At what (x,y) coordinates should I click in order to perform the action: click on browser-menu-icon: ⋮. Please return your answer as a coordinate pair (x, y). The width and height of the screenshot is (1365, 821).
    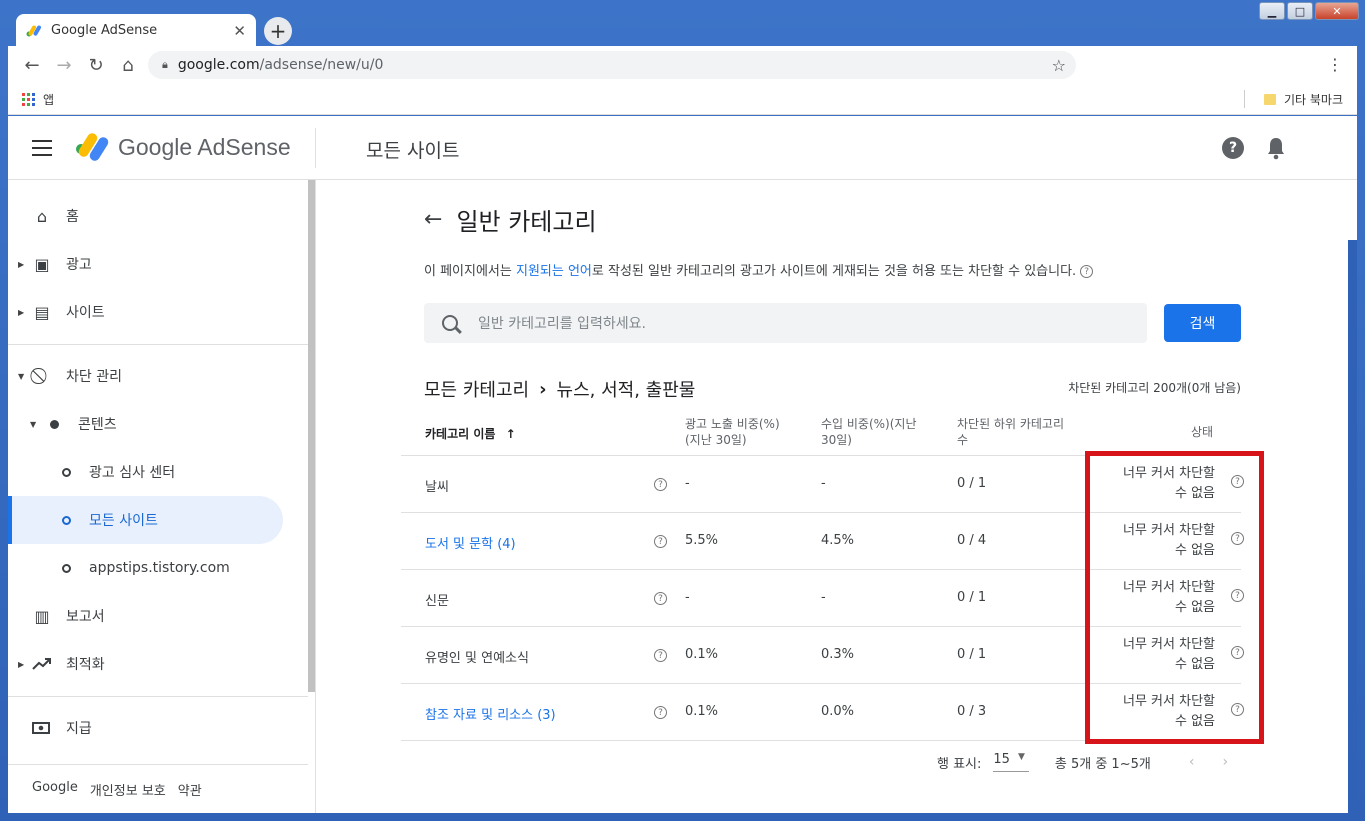
    Looking at the image, I should click on (1335, 64).